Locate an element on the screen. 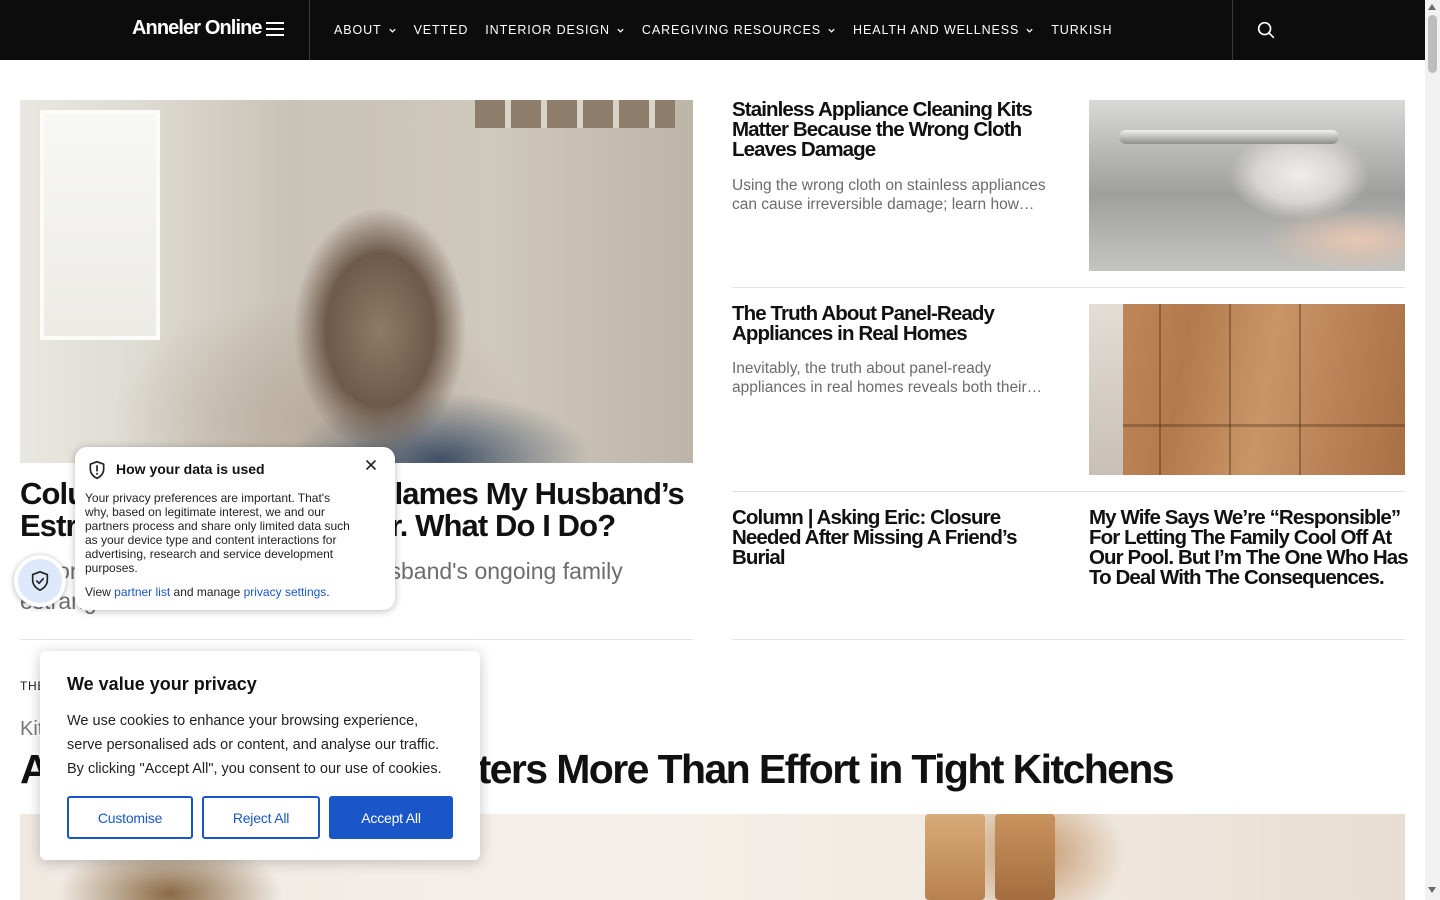 Image resolution: width=1440 pixels, height=900 pixels. nav-item-label: HEALTH AND WELLNESS is located at coordinates (936, 30).